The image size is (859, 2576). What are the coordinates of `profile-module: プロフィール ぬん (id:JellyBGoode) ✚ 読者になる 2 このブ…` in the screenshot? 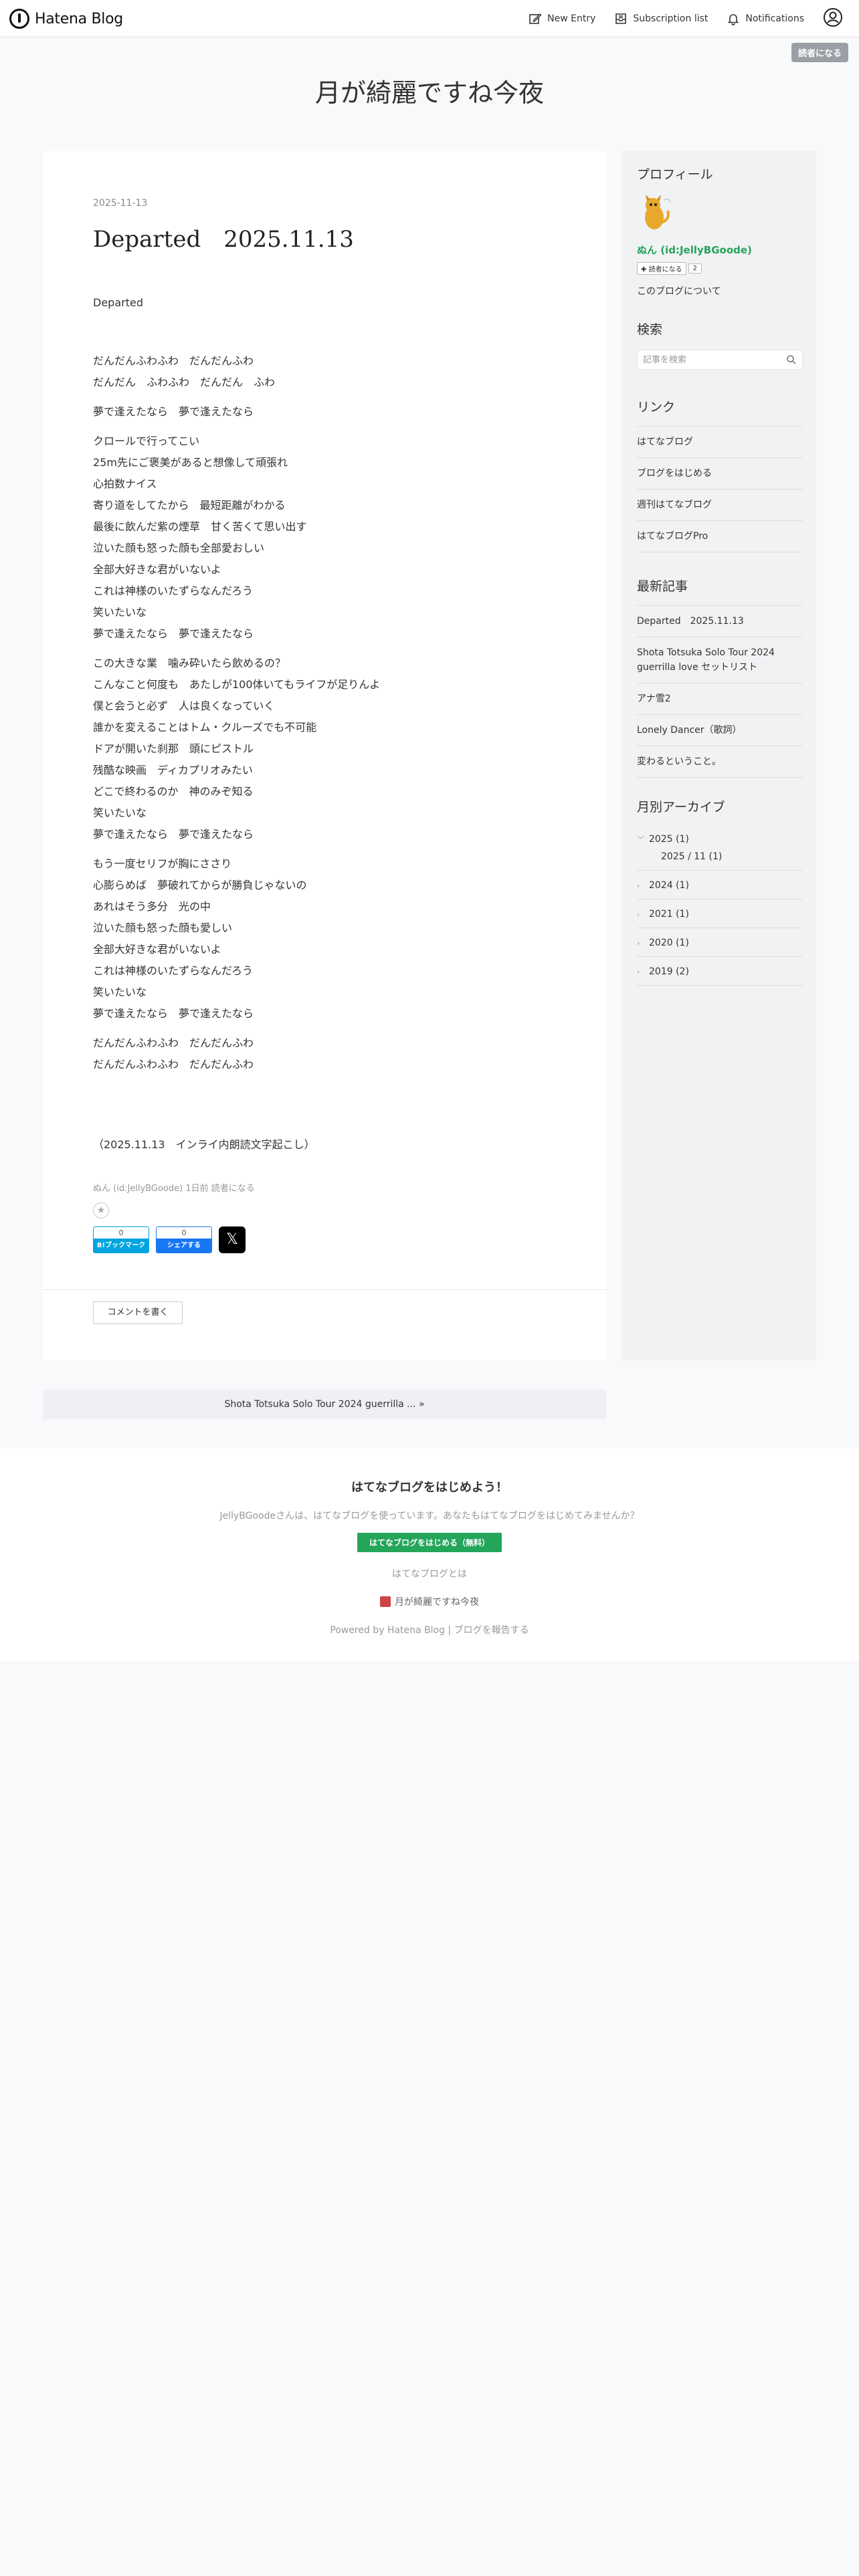 It's located at (720, 232).